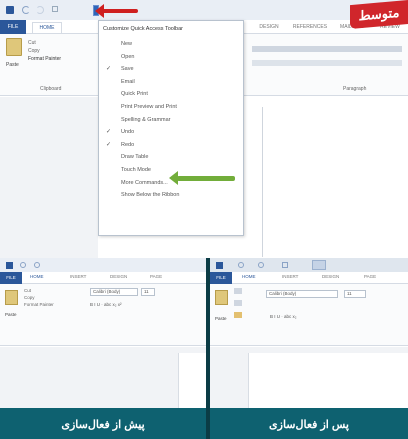 This screenshot has width=408, height=439. What do you see at coordinates (146, 120) in the screenshot?
I see `menu-item: Spelling & Grammar` at bounding box center [146, 120].